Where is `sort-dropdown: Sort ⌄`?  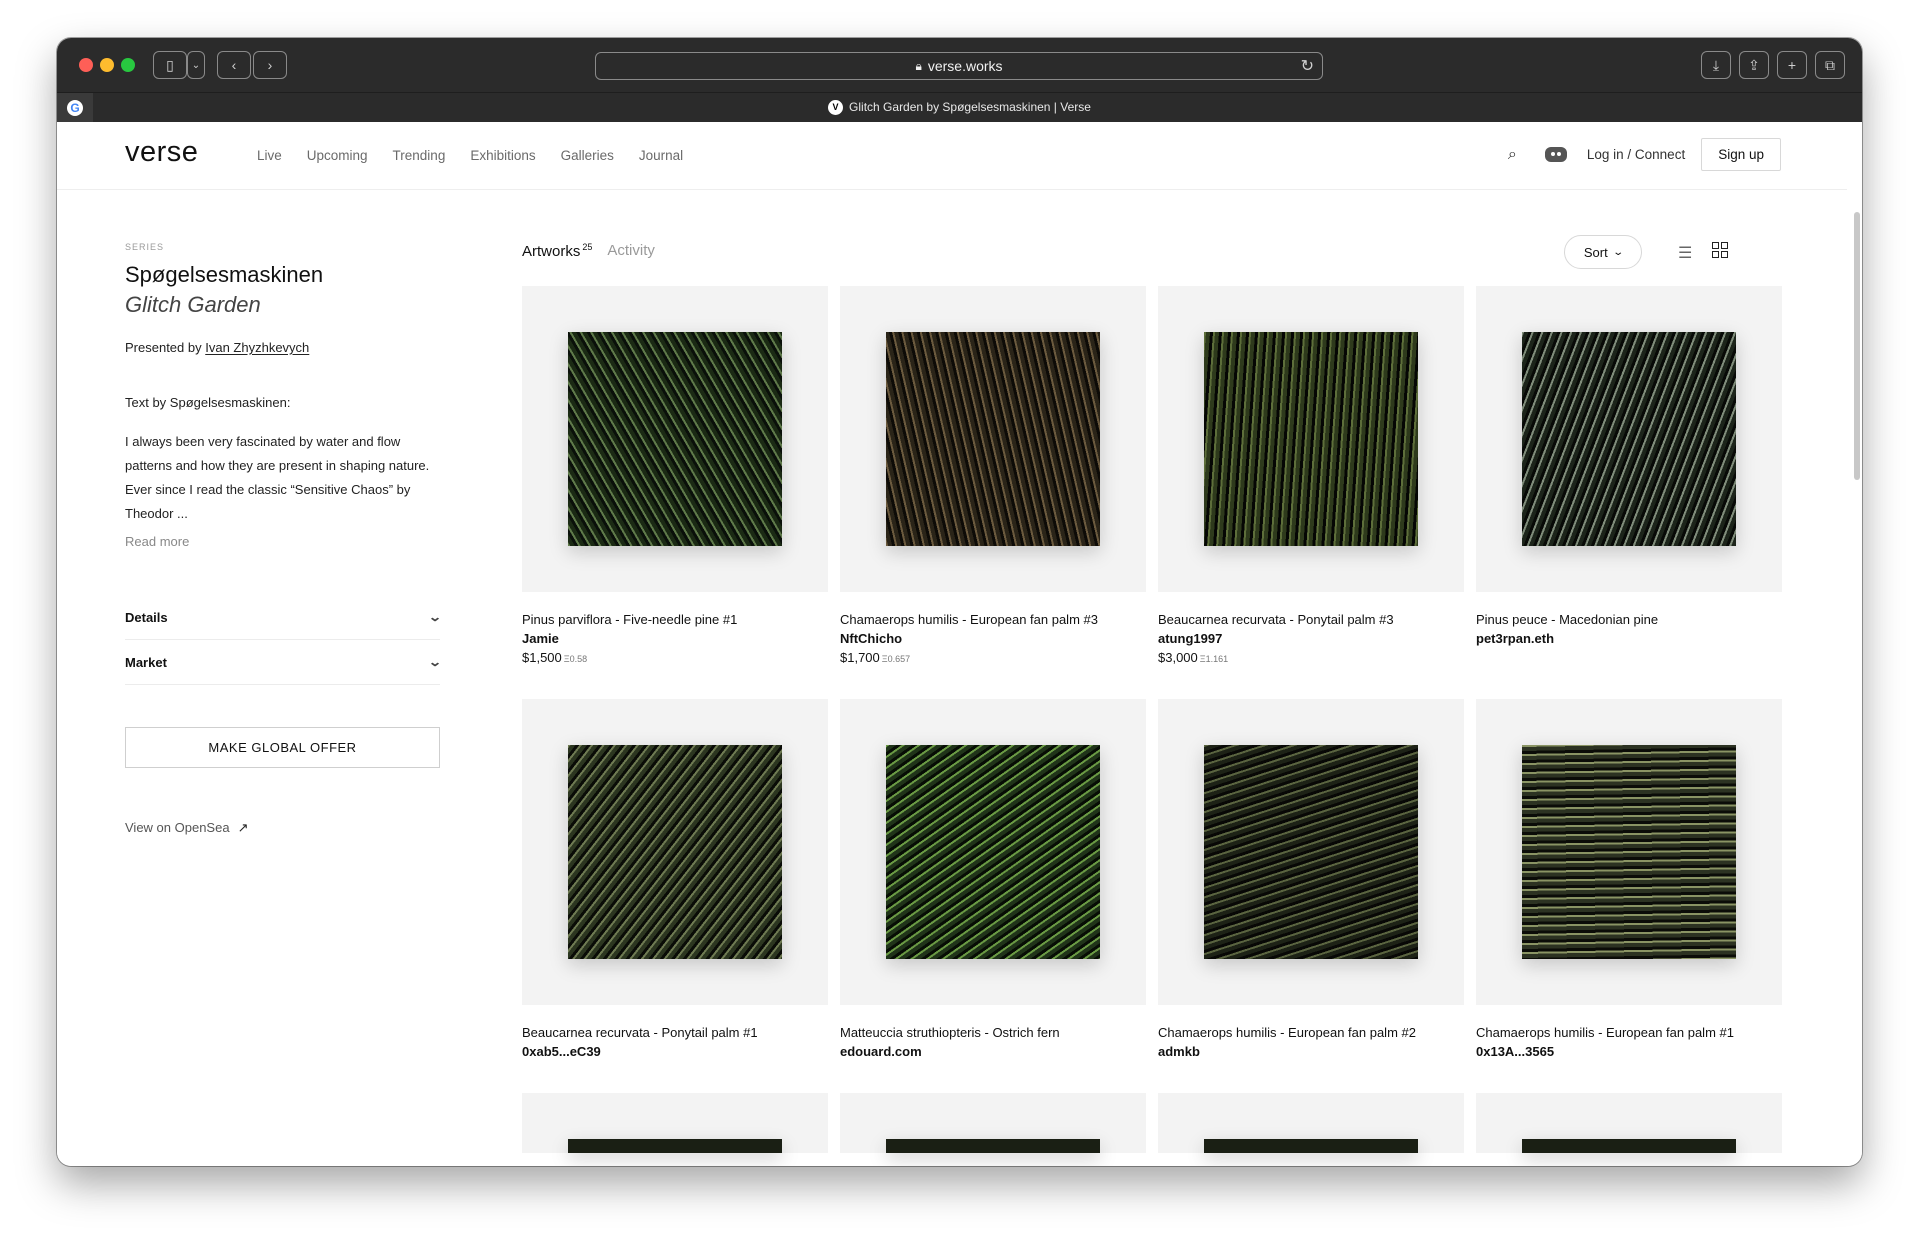 sort-dropdown: Sort ⌄ is located at coordinates (1603, 252).